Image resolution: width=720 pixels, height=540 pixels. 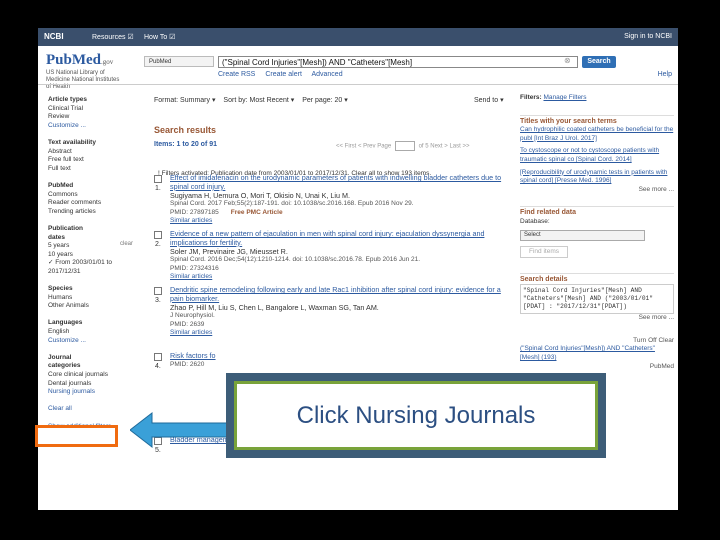 What do you see at coordinates (489, 100) in the screenshot?
I see `sendto-dropdown: Send to ▾` at bounding box center [489, 100].